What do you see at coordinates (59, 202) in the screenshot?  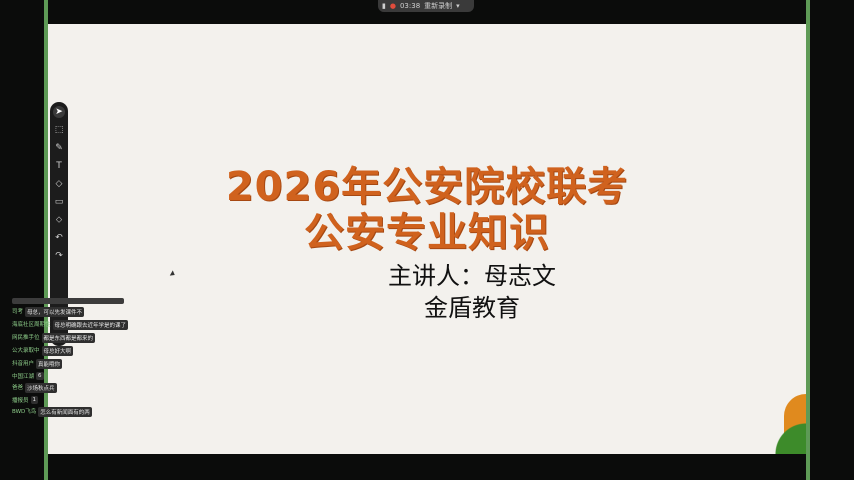 I see `rectangle-icon: ▭` at bounding box center [59, 202].